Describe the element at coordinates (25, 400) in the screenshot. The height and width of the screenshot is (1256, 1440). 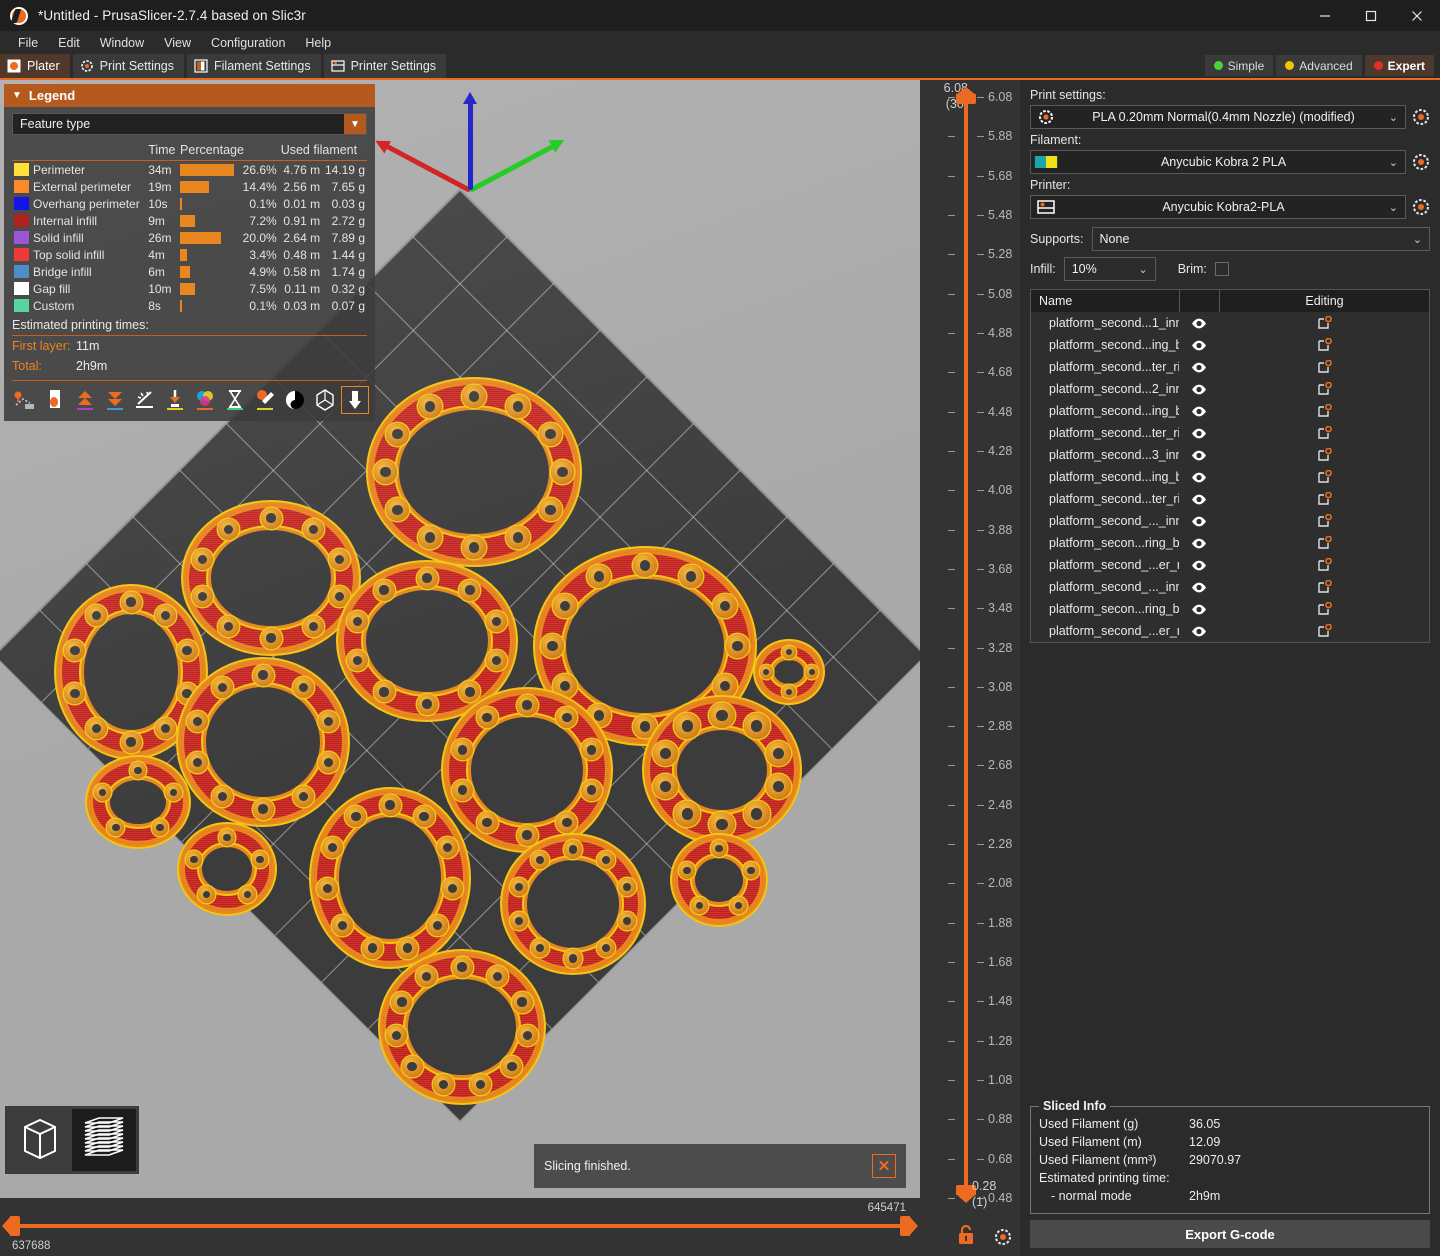
I see `travel-paths-icon` at that location.